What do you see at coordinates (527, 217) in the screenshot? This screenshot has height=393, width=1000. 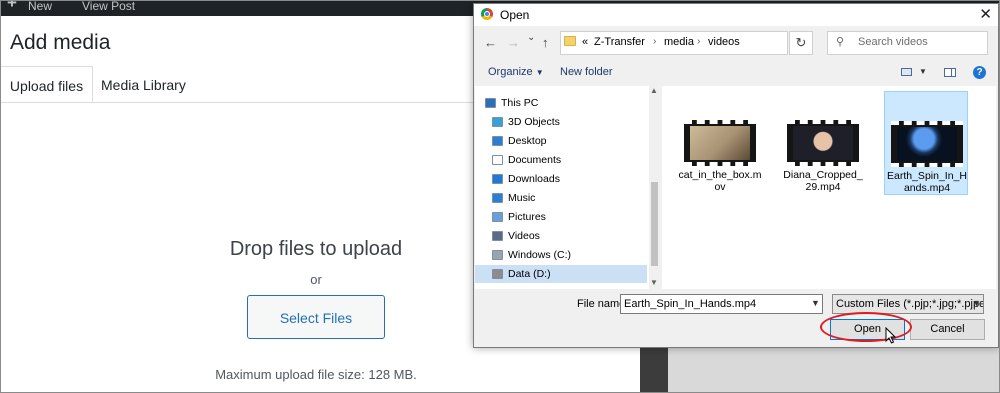 I see `nav-item-label: Pictures` at bounding box center [527, 217].